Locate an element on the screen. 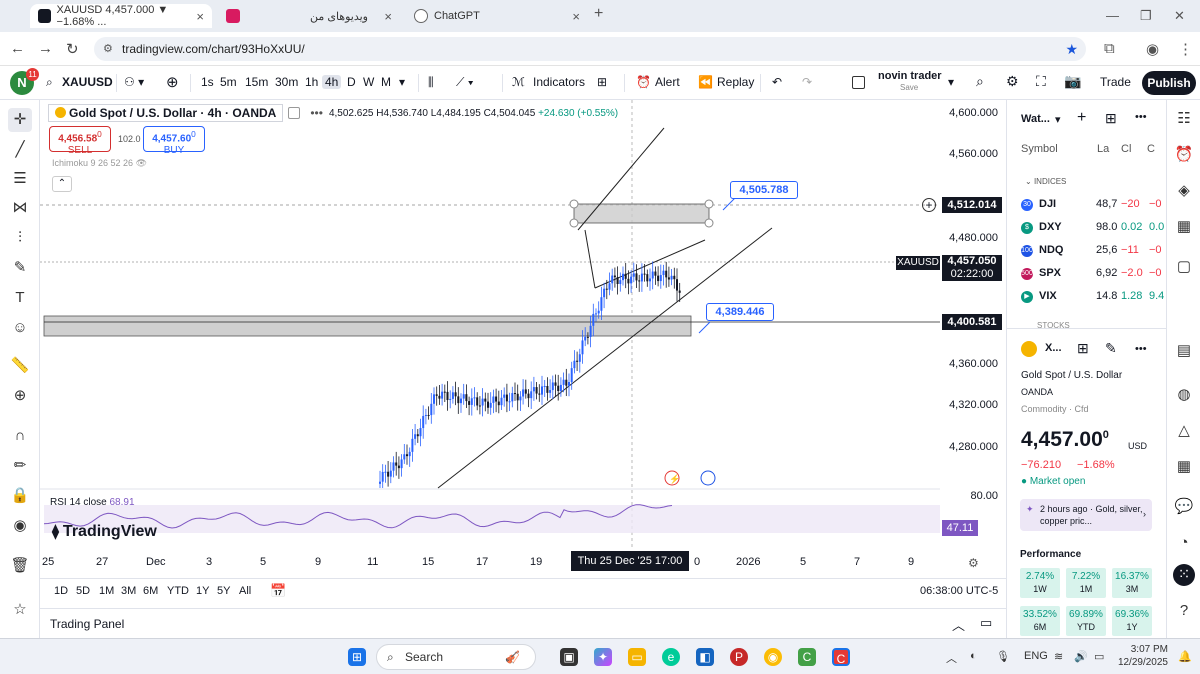  lower-price-callout: 4,389.446 is located at coordinates (740, 312).